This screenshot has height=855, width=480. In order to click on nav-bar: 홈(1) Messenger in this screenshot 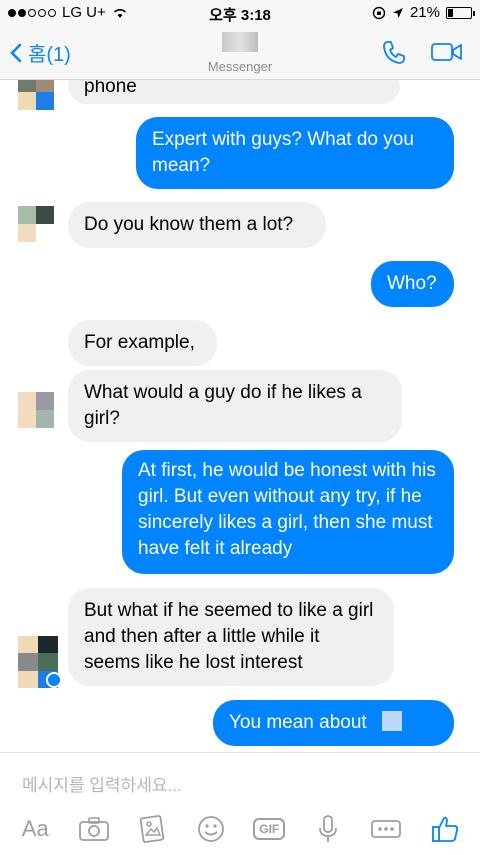, I will do `click(240, 53)`.